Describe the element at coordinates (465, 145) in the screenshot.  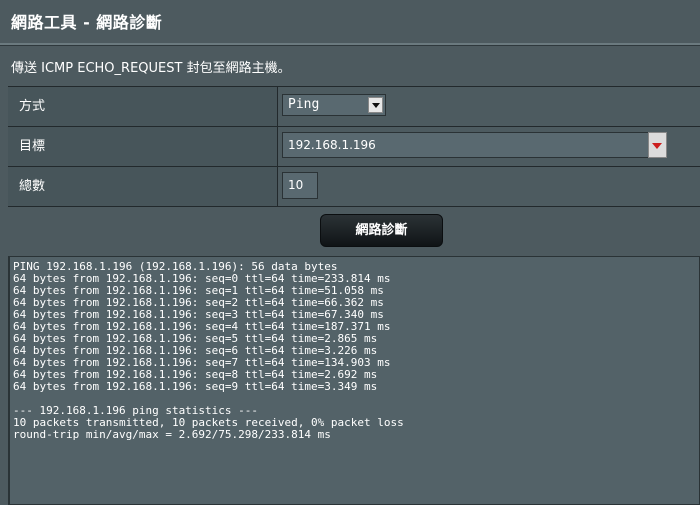
I see `target-input: 192.168.1.196` at that location.